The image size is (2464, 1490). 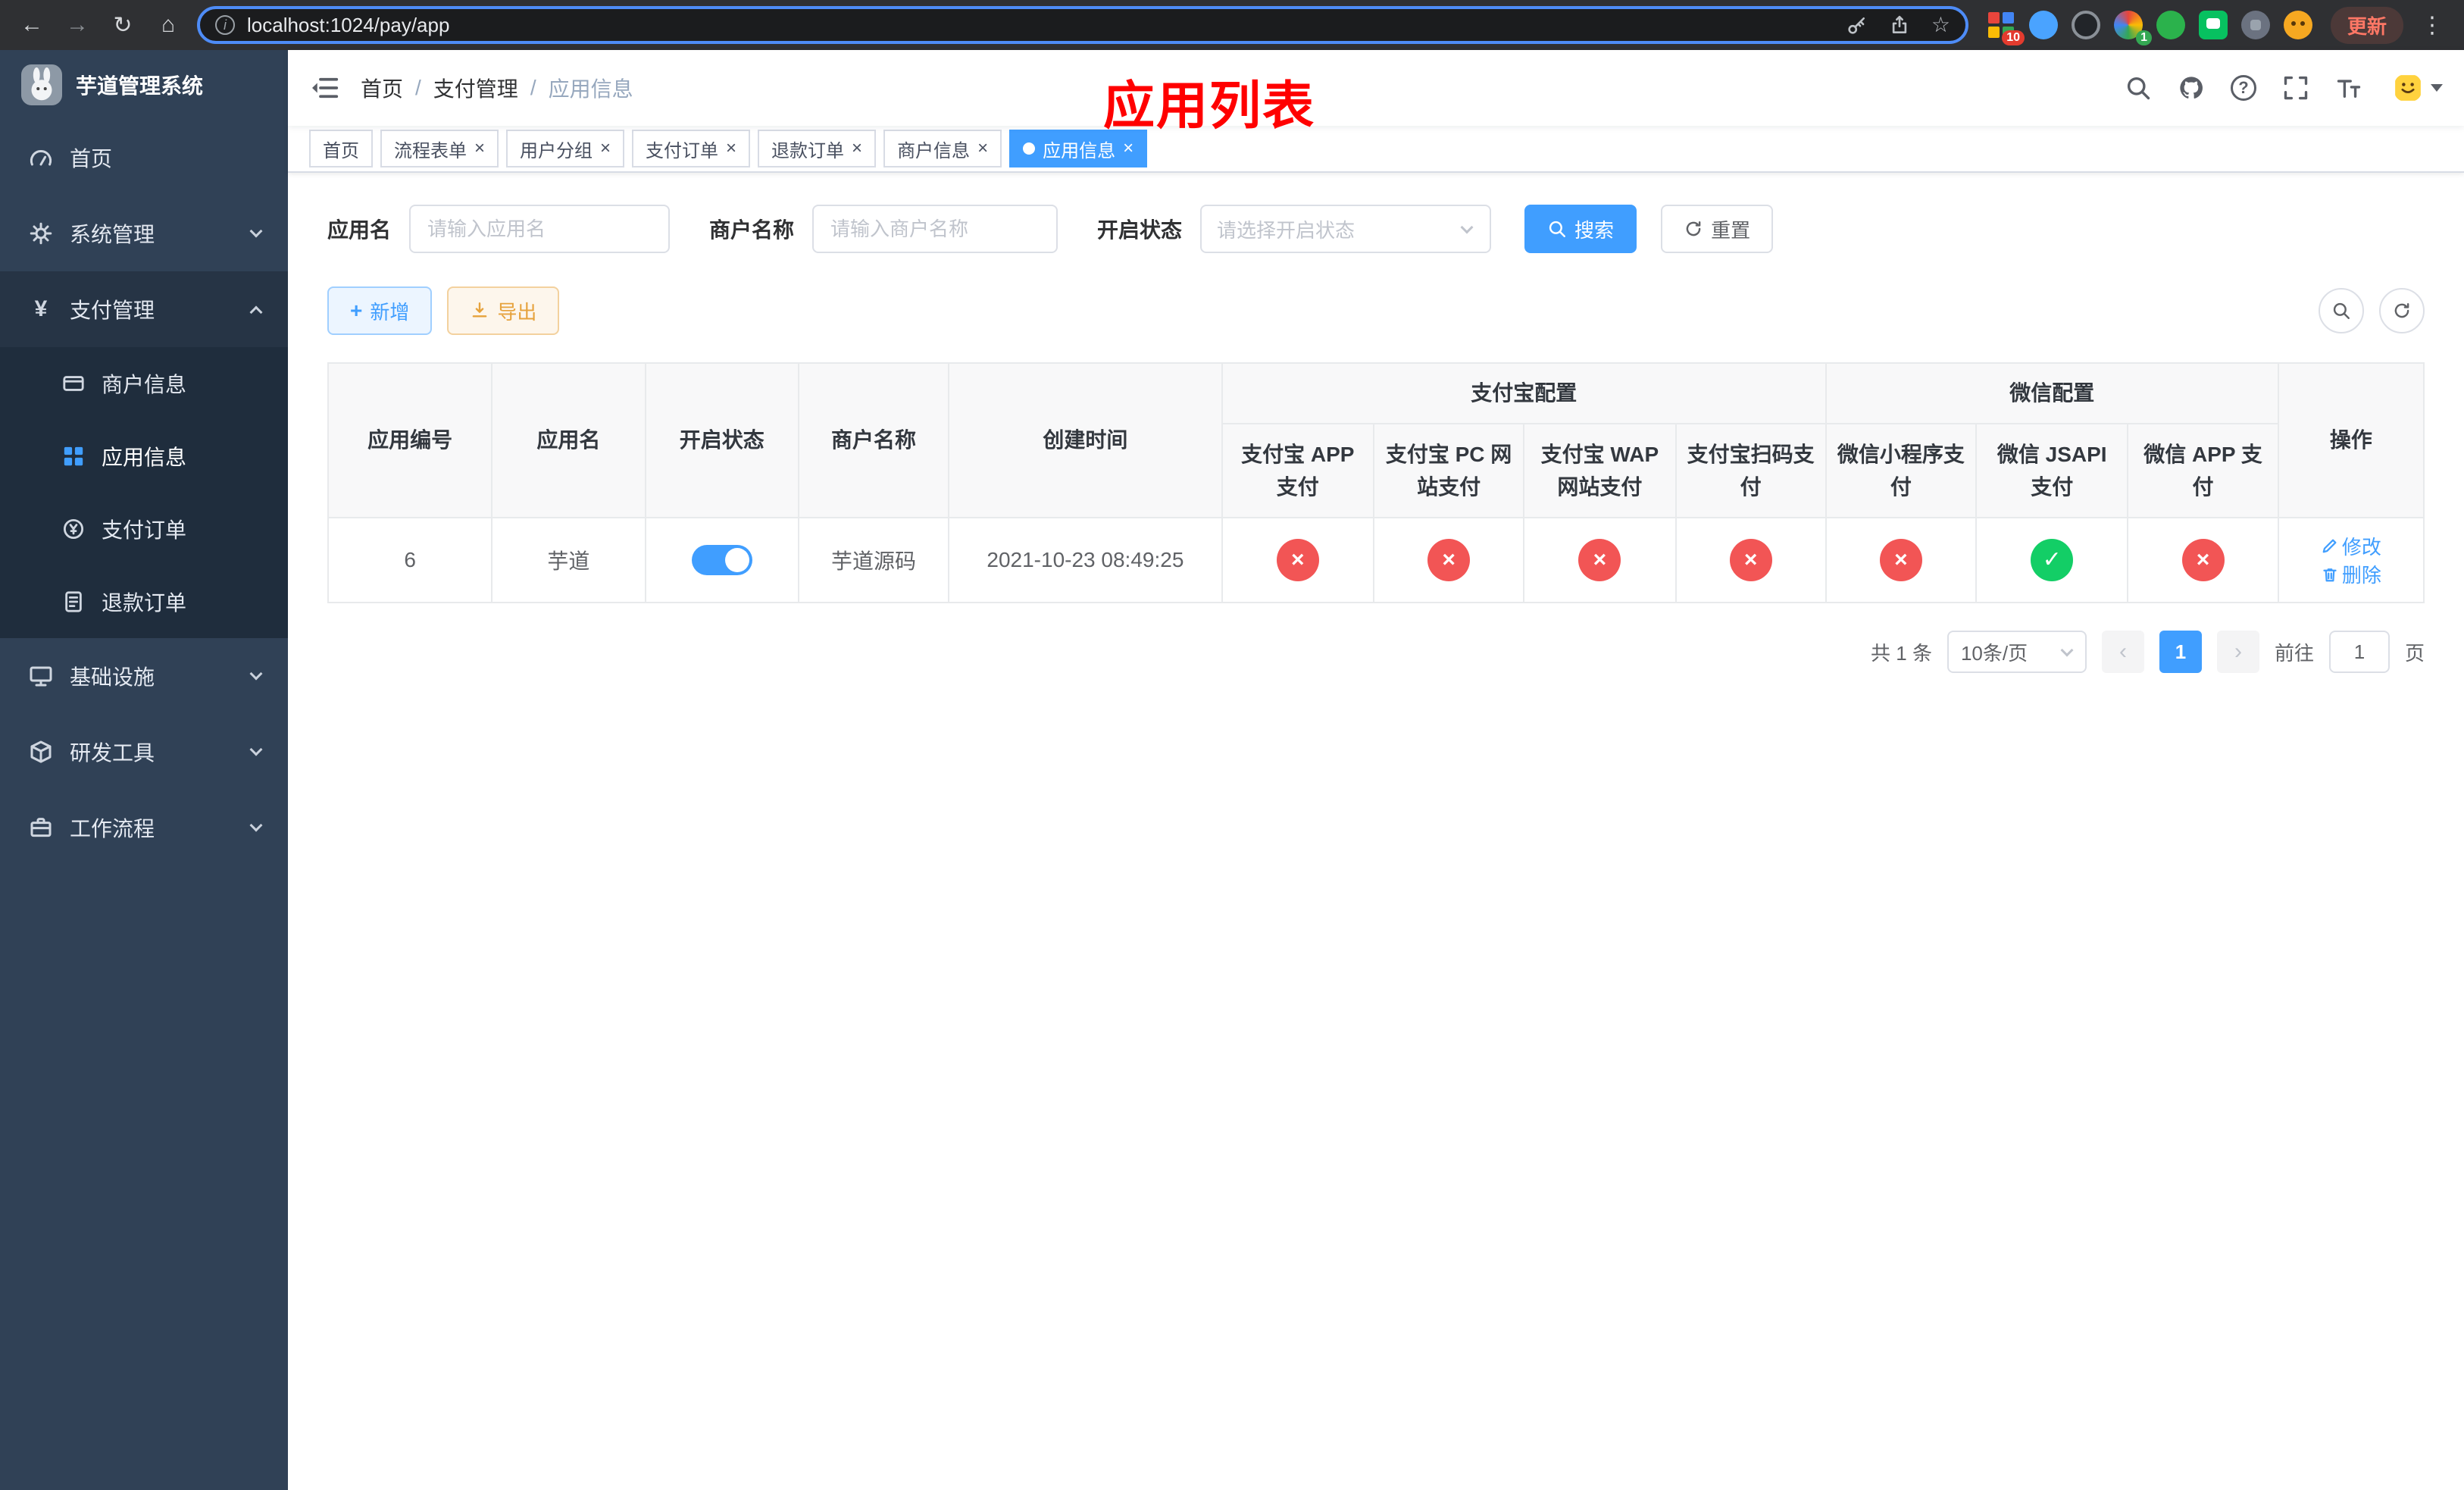 What do you see at coordinates (122, 25) in the screenshot?
I see `reload-button: ↻` at bounding box center [122, 25].